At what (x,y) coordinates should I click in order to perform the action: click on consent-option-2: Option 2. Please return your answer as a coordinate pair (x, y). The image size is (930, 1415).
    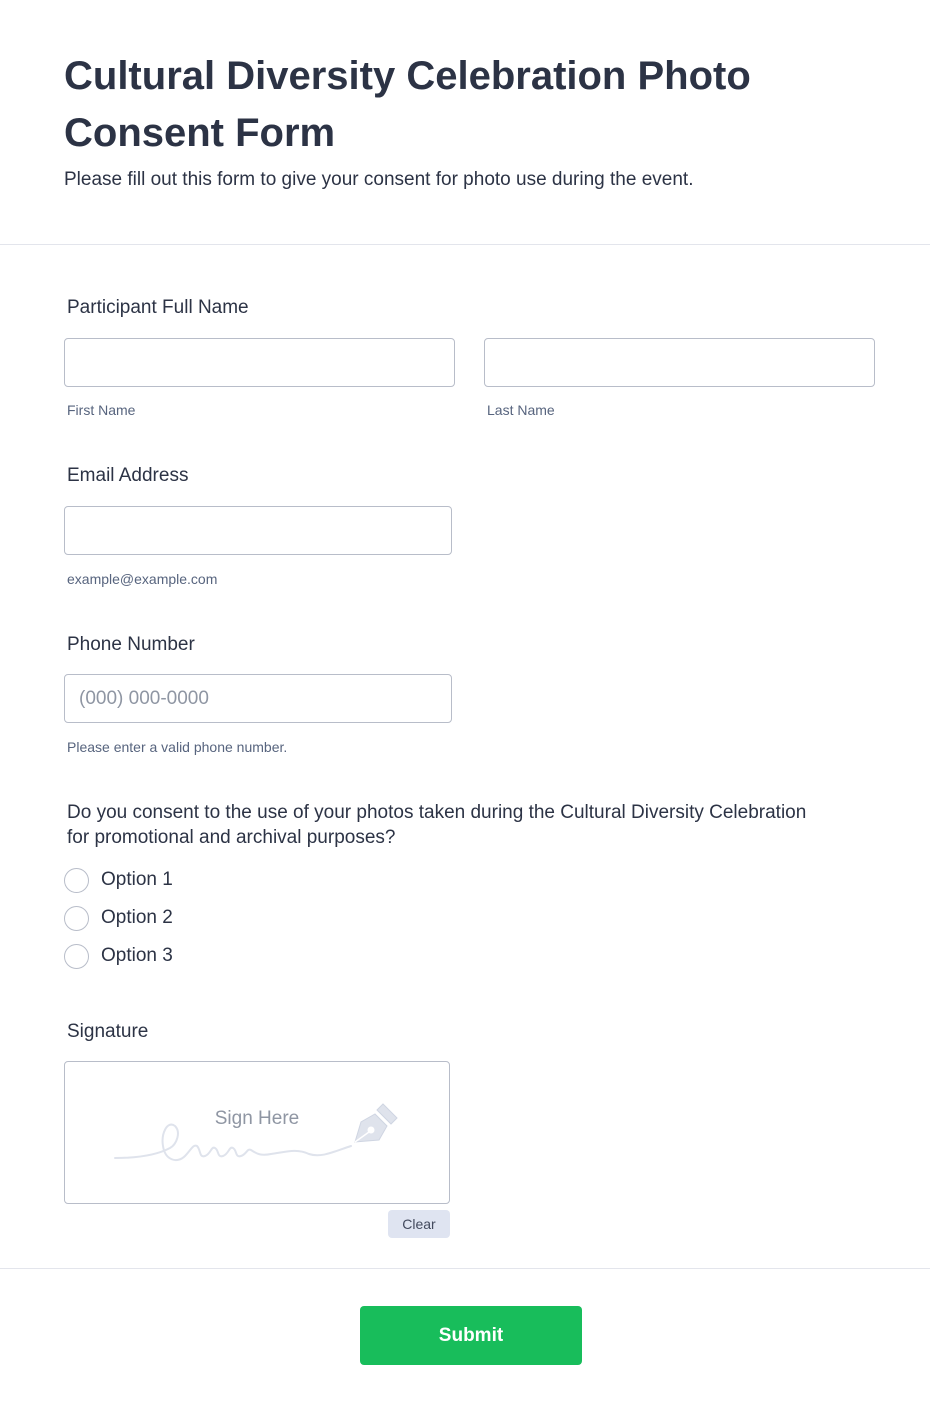
    Looking at the image, I should click on (118, 918).